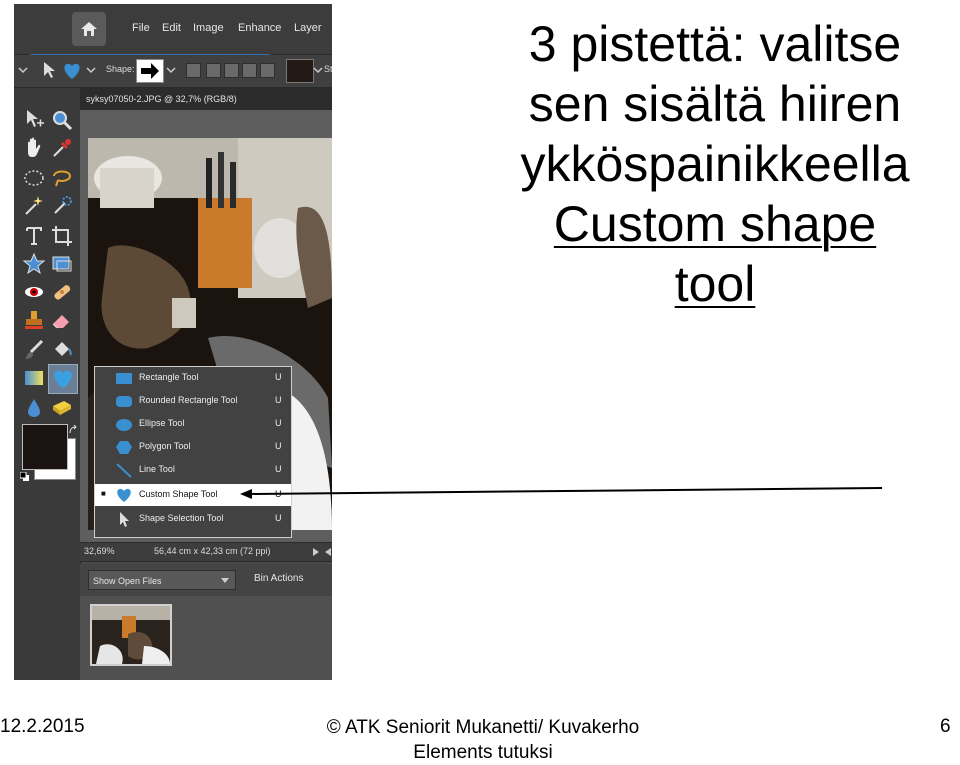 The image size is (960, 765). Describe the element at coordinates (42, 726) in the screenshot. I see `footer-date: 12.2.2015` at that location.